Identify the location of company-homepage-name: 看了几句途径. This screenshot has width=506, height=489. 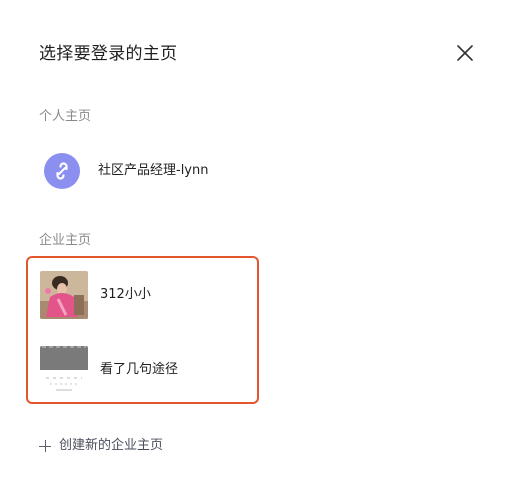
(139, 369).